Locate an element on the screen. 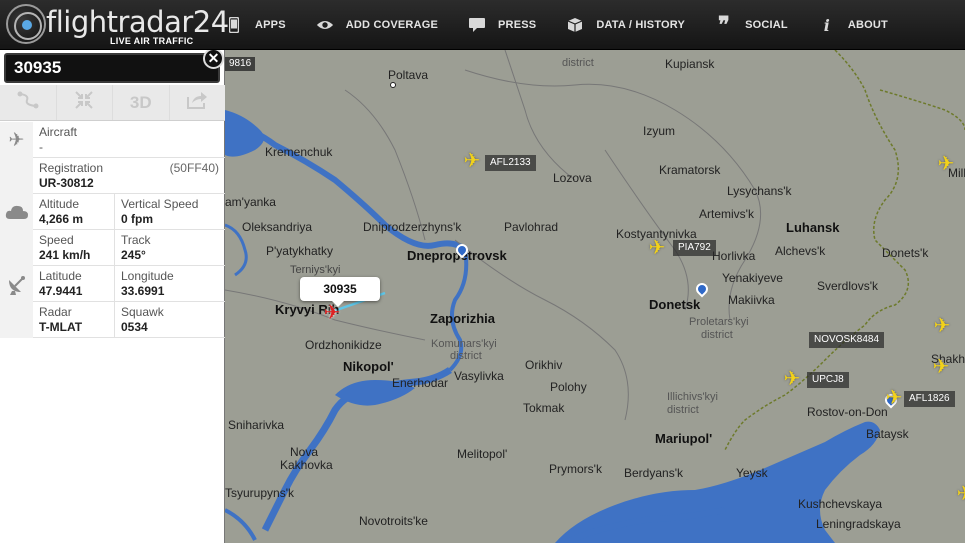 The image size is (965, 543). city-leningradskaya: Leningradskaya is located at coordinates (858, 524).